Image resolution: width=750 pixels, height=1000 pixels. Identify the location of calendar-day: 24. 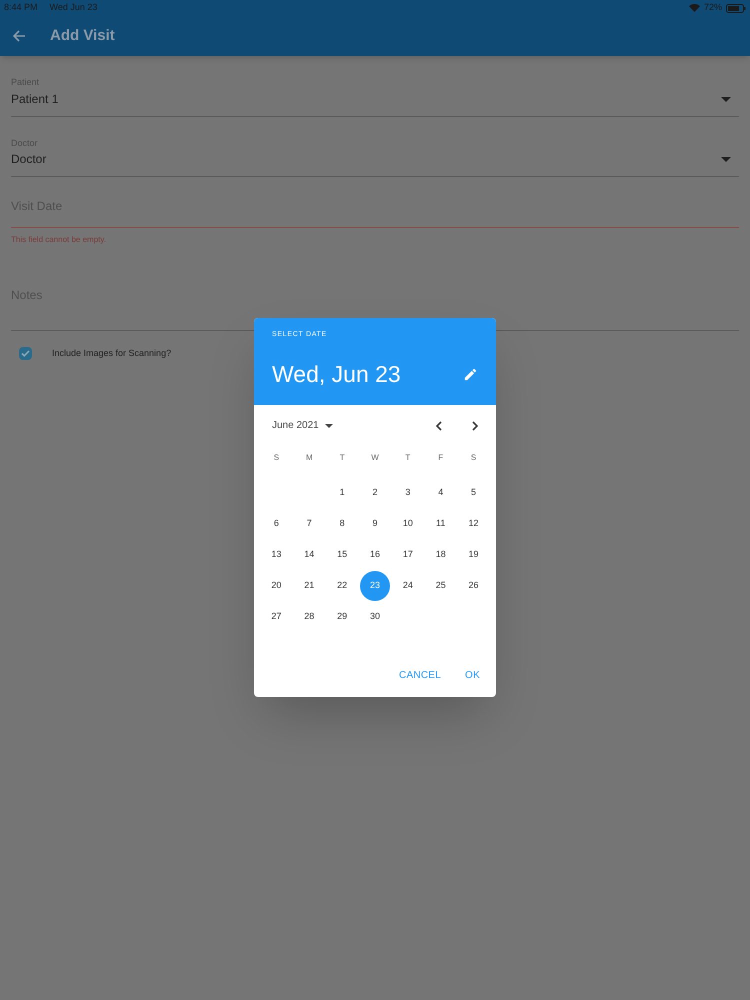
(407, 586).